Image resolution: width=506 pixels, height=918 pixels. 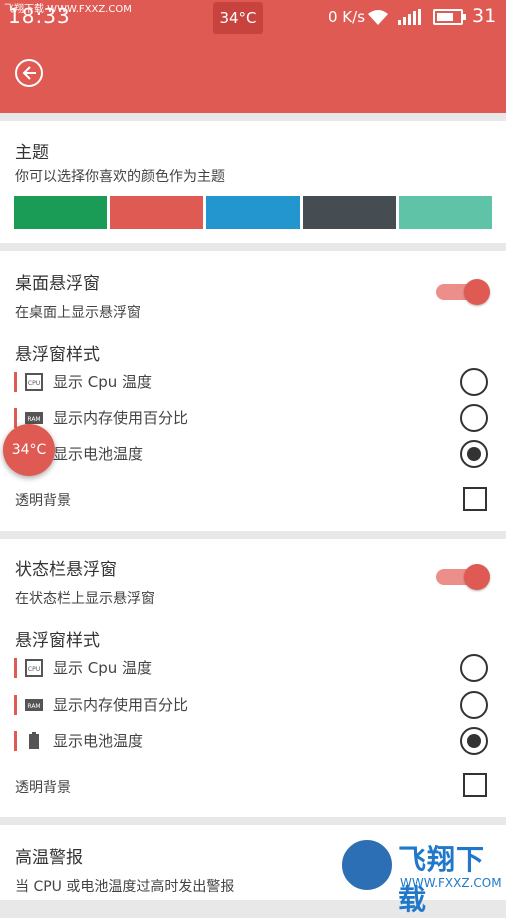 I want to click on desktop-float-title: 桌面悬浮窗, so click(x=57, y=284).